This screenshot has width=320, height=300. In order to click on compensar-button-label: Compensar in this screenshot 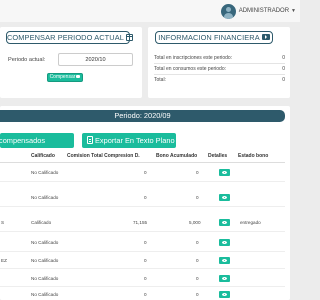, I will do `click(62, 77)`.